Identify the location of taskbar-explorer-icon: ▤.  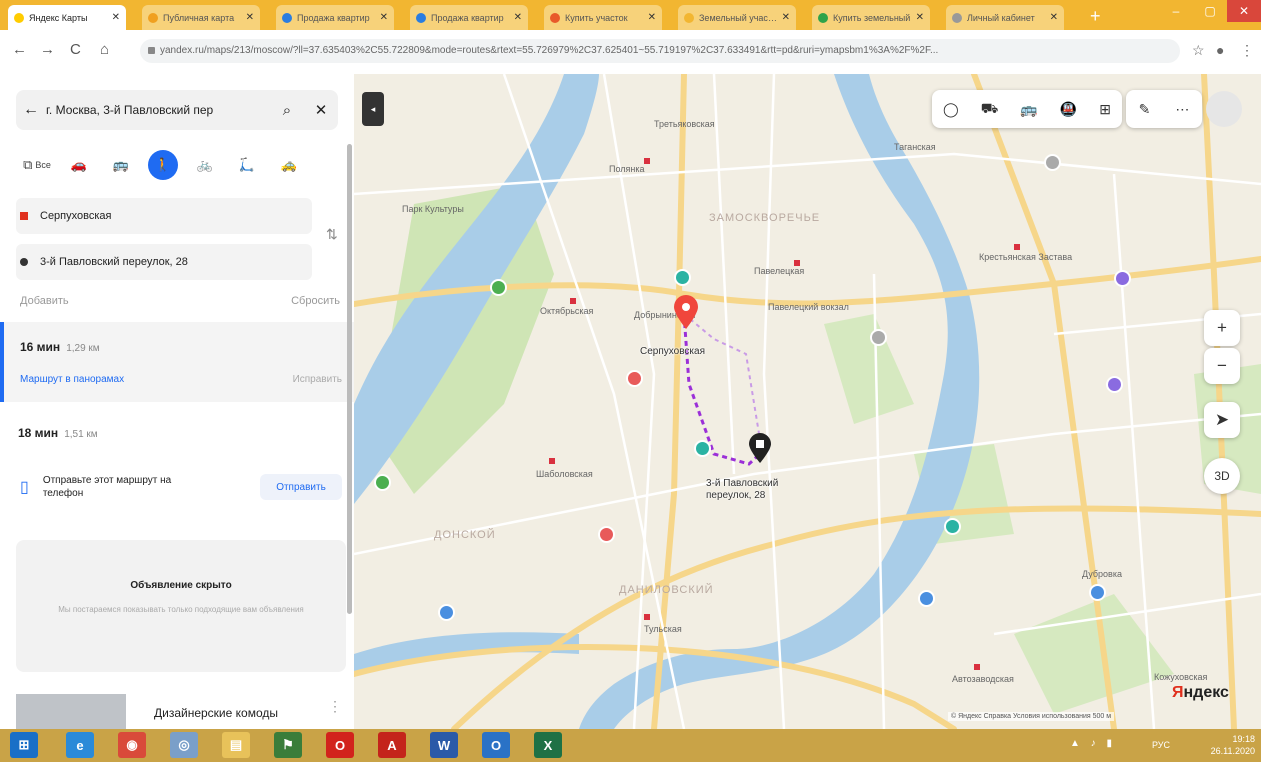
(236, 745).